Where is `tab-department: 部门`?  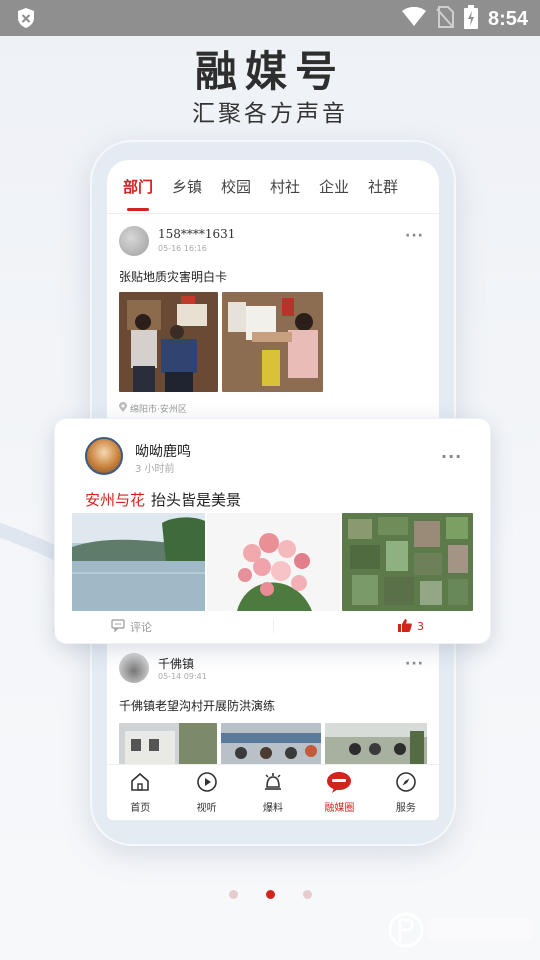 tab-department: 部门 is located at coordinates (147, 186).